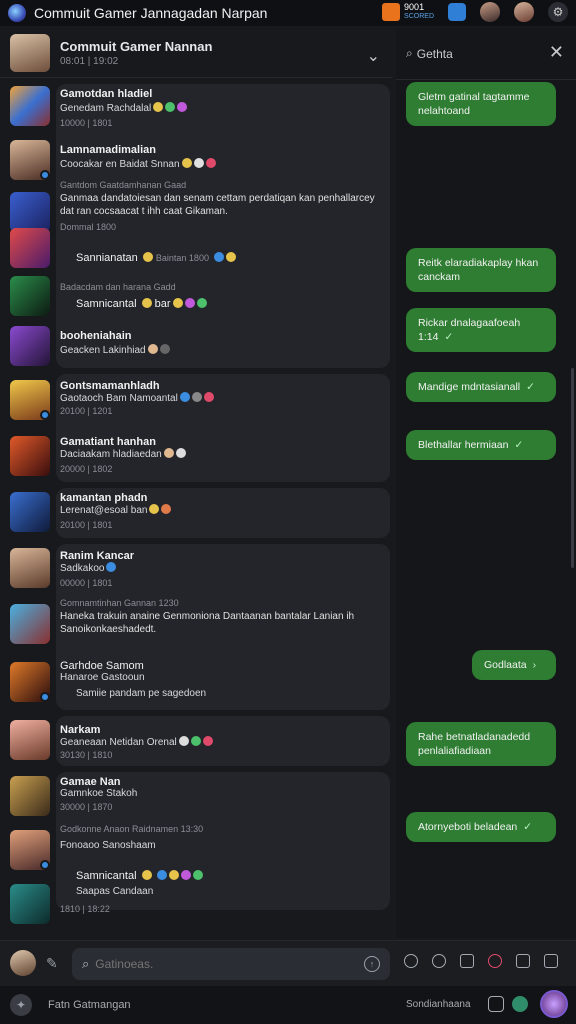 The height and width of the screenshot is (1024, 576). I want to click on emoji-icon, so click(411, 961).